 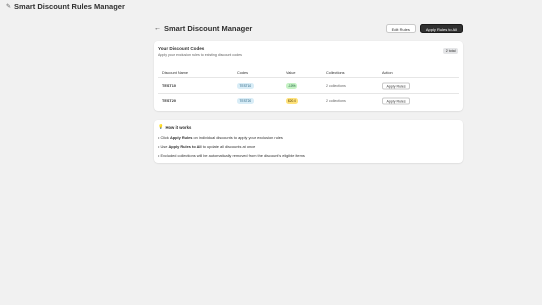 I want to click on header-actions: Edit Rules Apply Rules to All, so click(x=424, y=28).